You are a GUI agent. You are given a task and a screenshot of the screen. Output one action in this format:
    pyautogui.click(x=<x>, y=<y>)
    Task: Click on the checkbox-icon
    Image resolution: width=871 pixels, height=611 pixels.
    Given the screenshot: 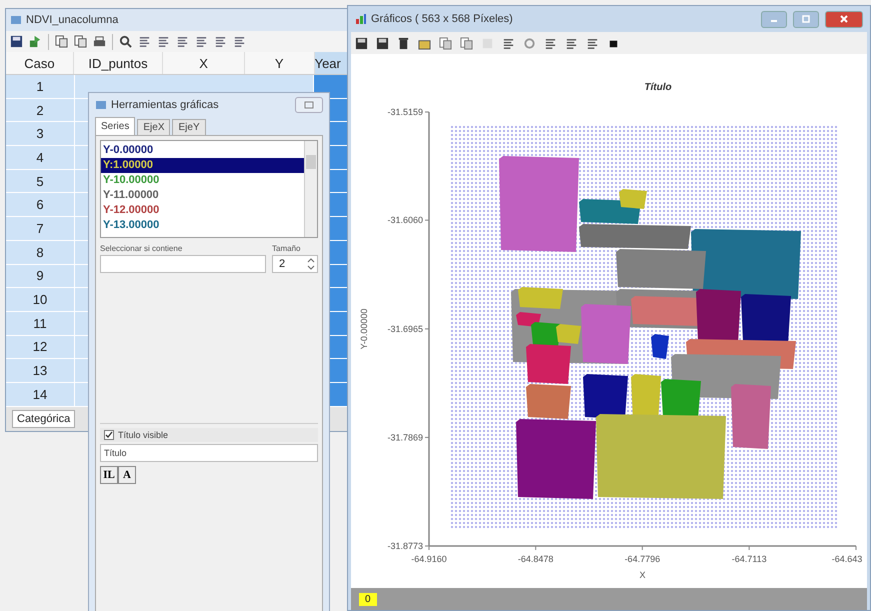 What is the action you would take?
    pyautogui.click(x=109, y=435)
    